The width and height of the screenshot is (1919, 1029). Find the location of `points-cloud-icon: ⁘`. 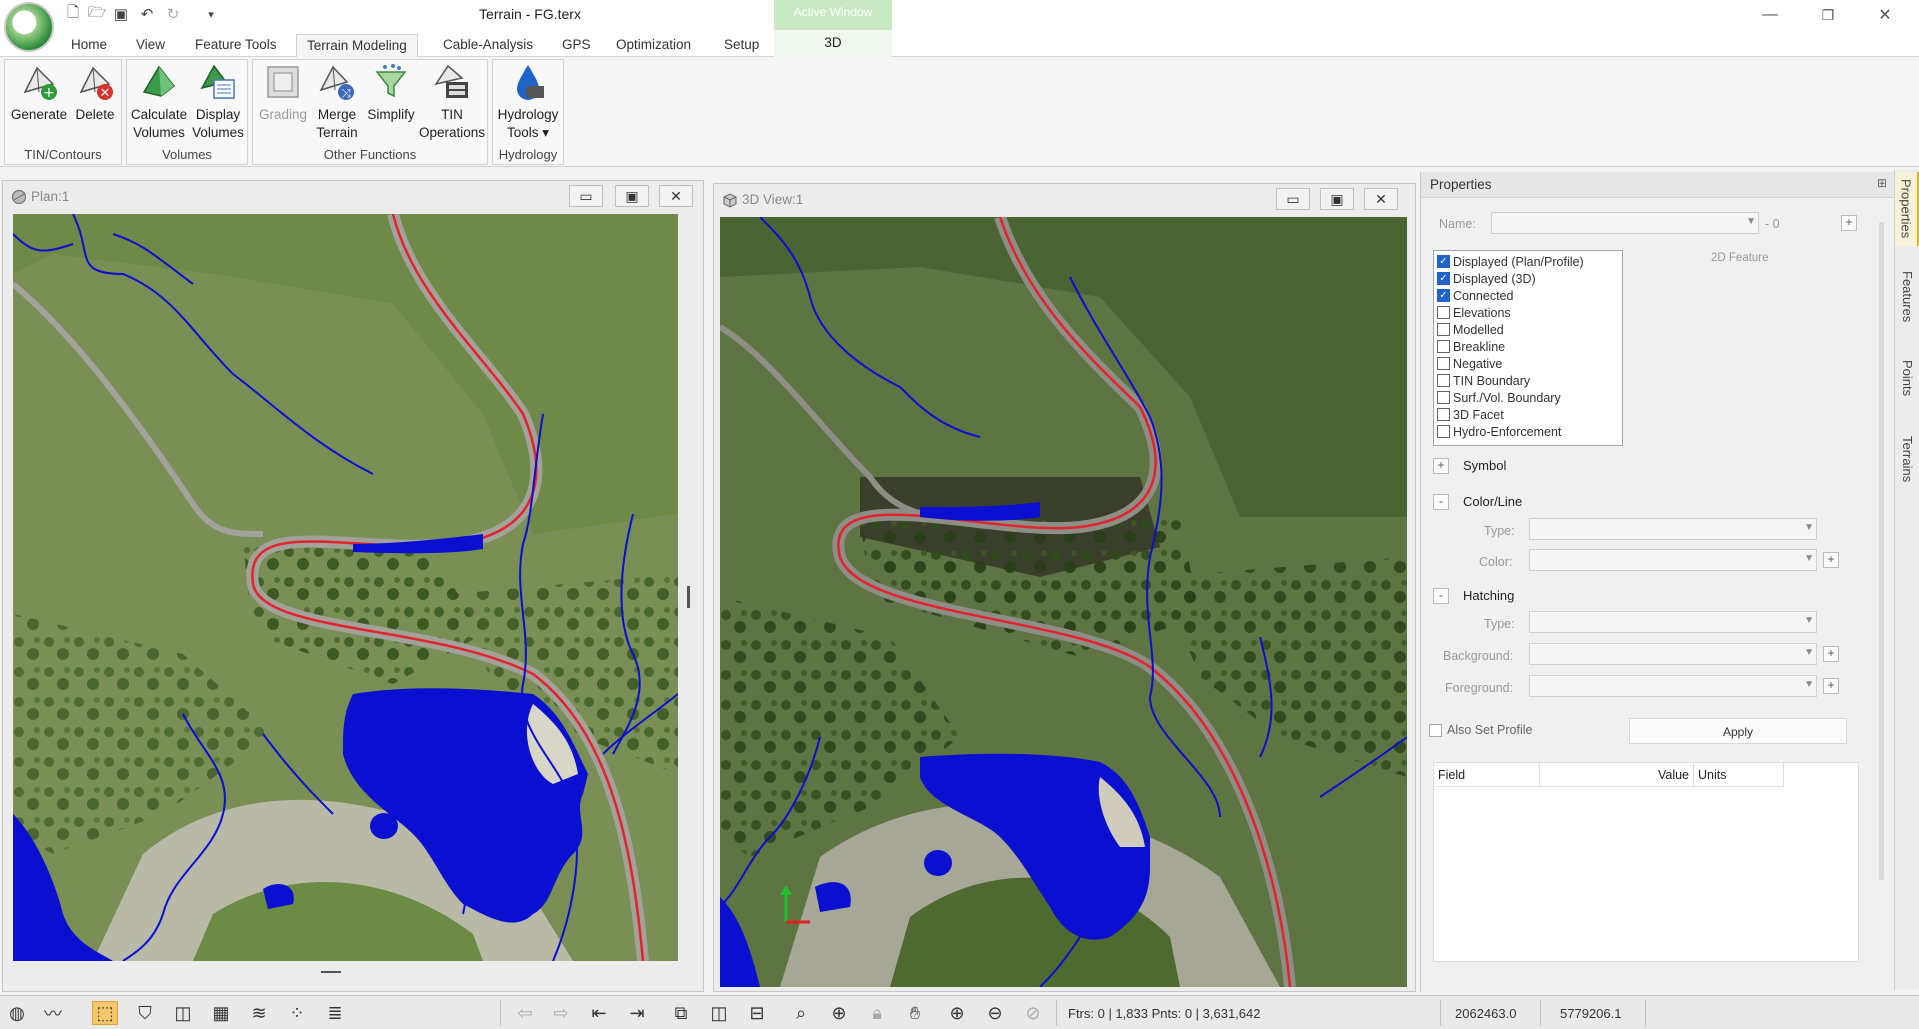

points-cloud-icon: ⁘ is located at coordinates (297, 1013).